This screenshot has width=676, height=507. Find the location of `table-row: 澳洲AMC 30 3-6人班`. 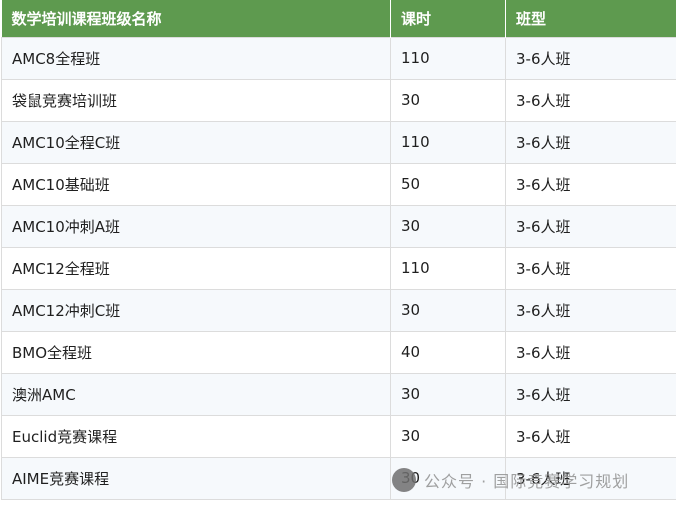

table-row: 澳洲AMC 30 3-6人班 is located at coordinates (338, 394).